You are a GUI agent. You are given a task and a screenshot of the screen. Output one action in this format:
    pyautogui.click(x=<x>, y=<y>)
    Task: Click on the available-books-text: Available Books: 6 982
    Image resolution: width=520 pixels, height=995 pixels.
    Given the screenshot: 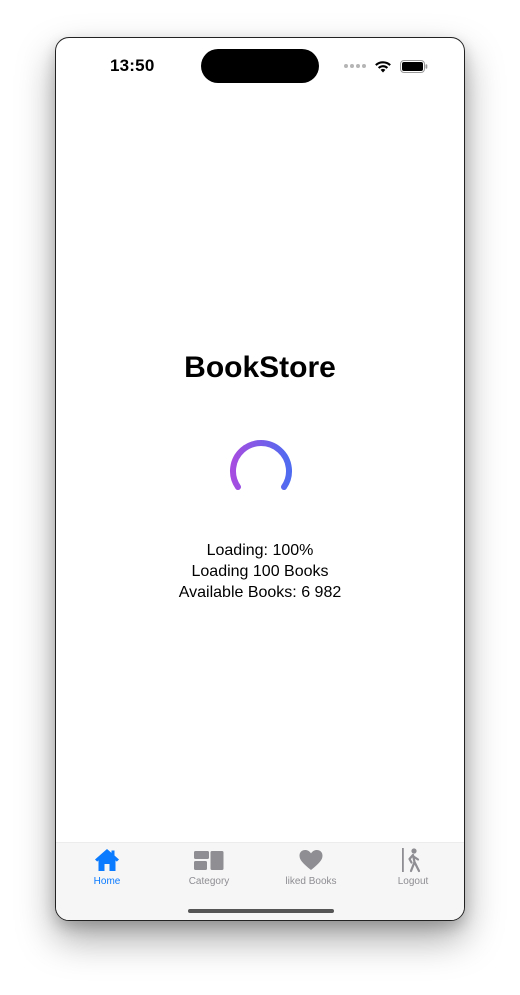 What is the action you would take?
    pyautogui.click(x=260, y=592)
    